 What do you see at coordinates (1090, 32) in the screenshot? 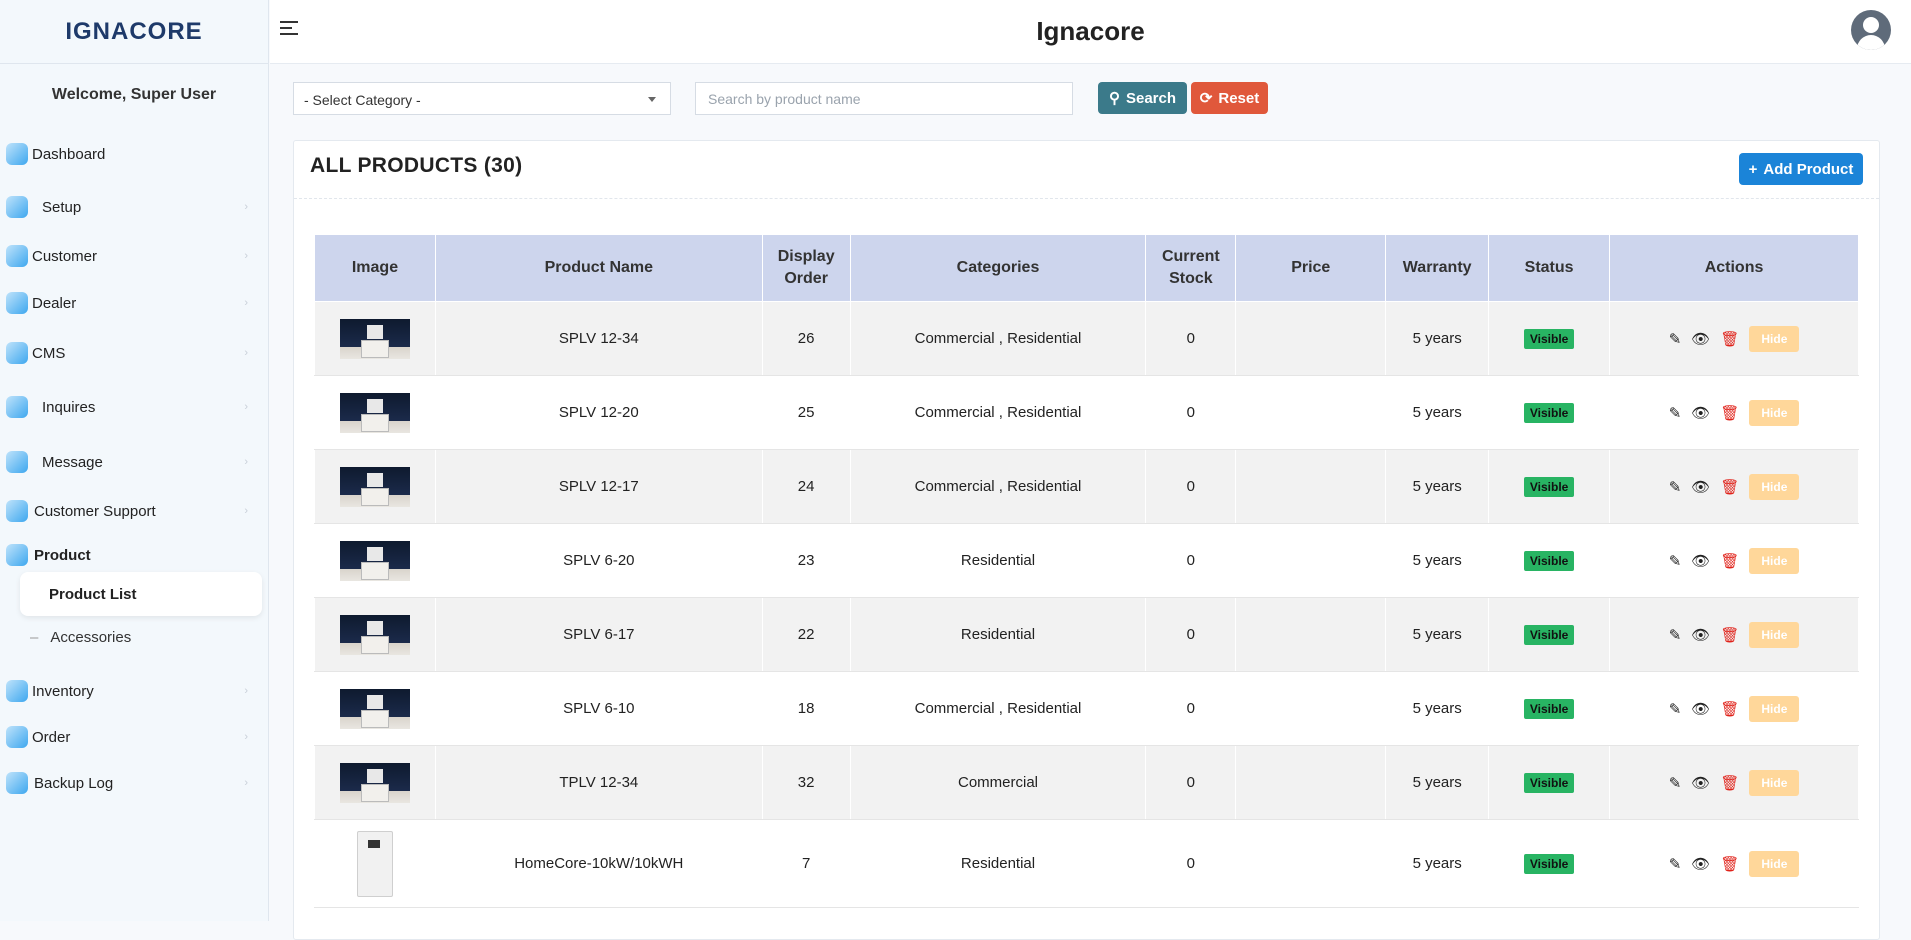
I see `topbar: Ignacore` at bounding box center [1090, 32].